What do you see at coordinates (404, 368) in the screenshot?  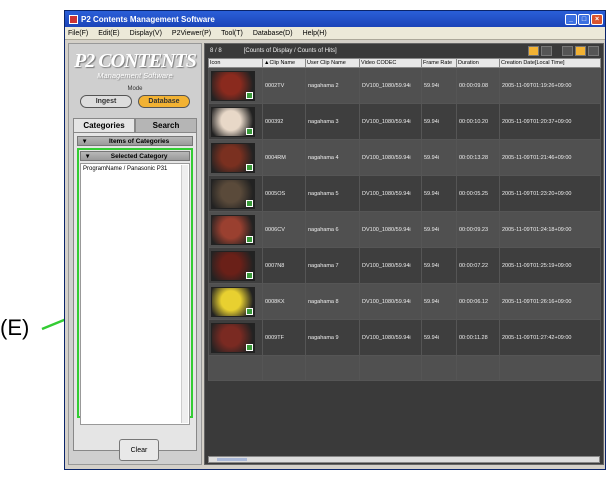 I see `table-row-empty` at bounding box center [404, 368].